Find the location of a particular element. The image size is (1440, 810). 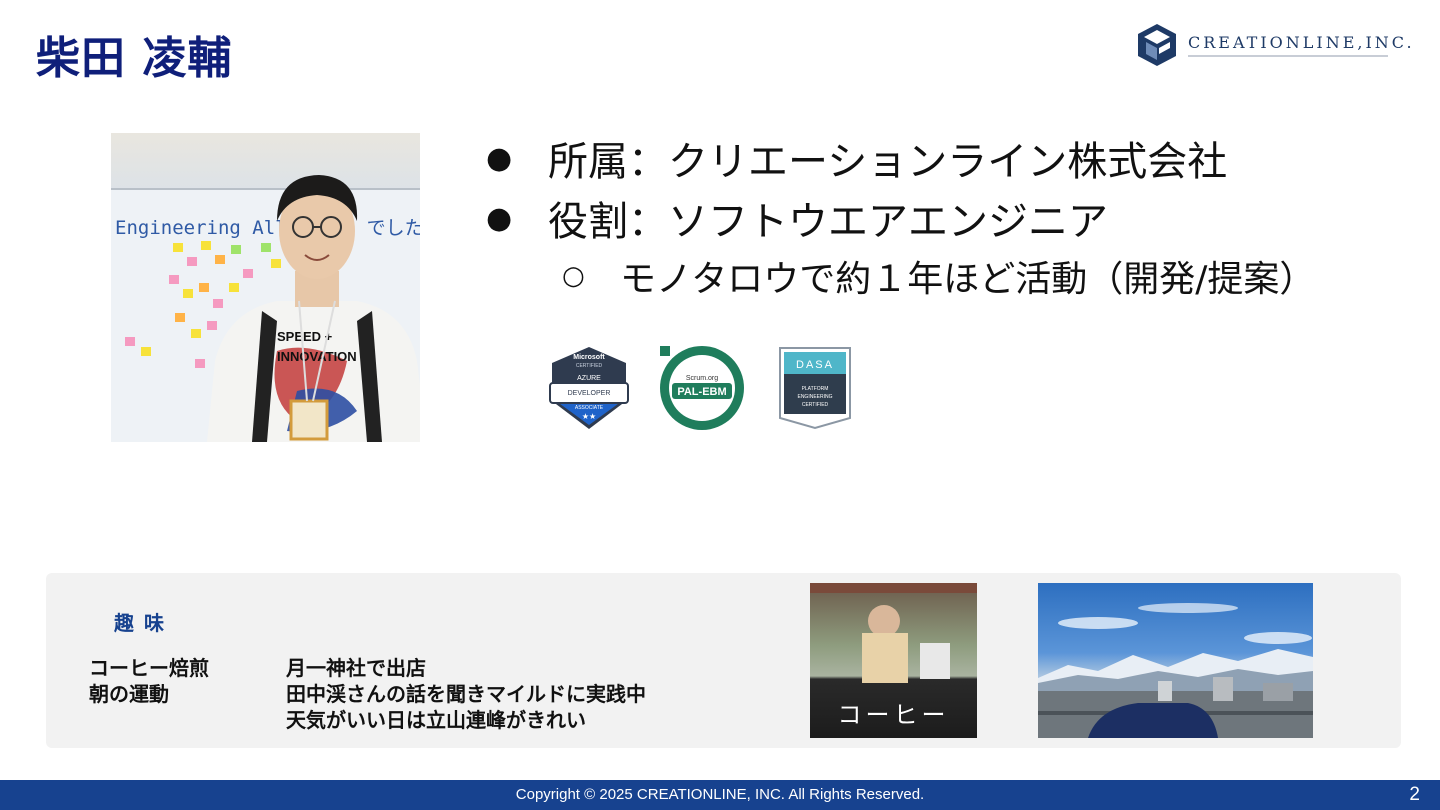

bullet-affiliation: ● 所属：クリエーションライン株式会社 is located at coordinates (900, 158).